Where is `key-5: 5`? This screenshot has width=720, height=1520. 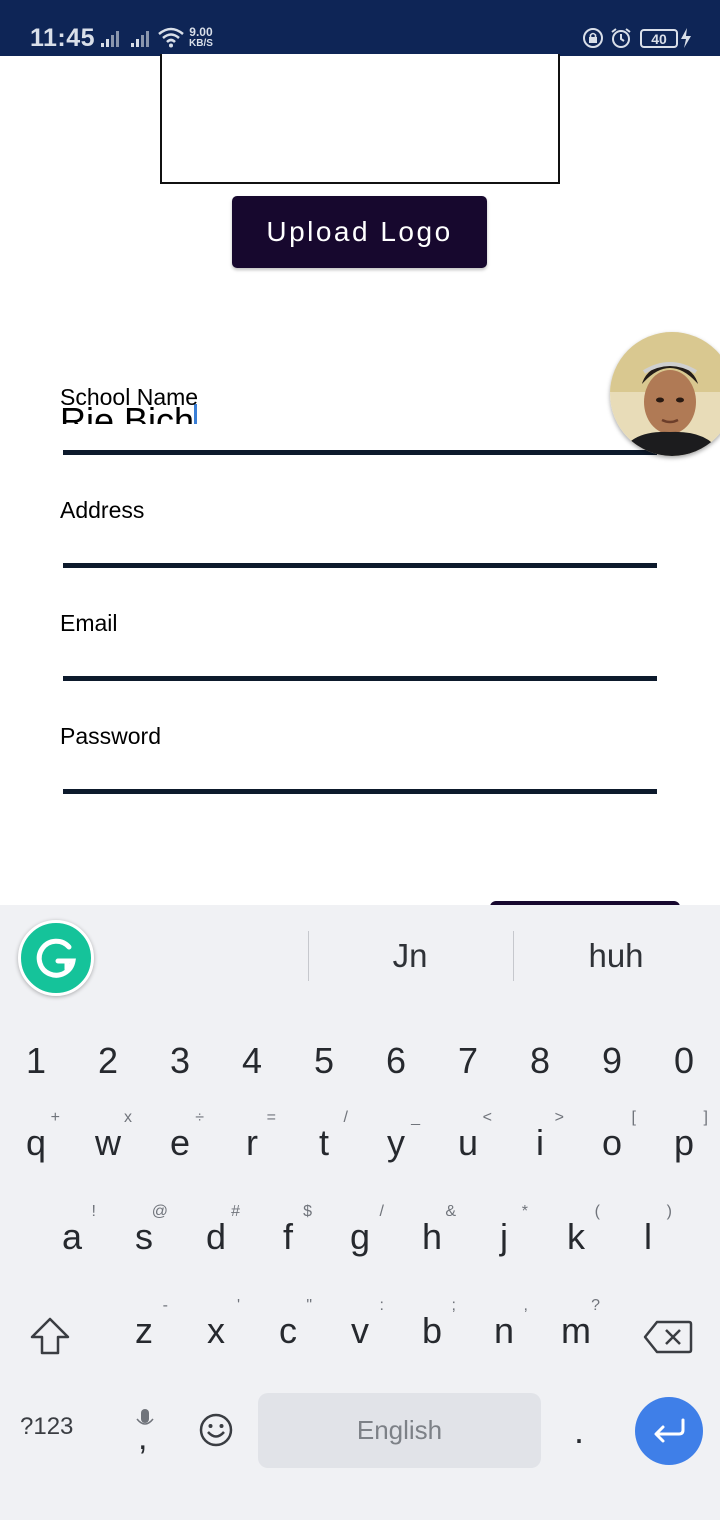 key-5: 5 is located at coordinates (324, 1071).